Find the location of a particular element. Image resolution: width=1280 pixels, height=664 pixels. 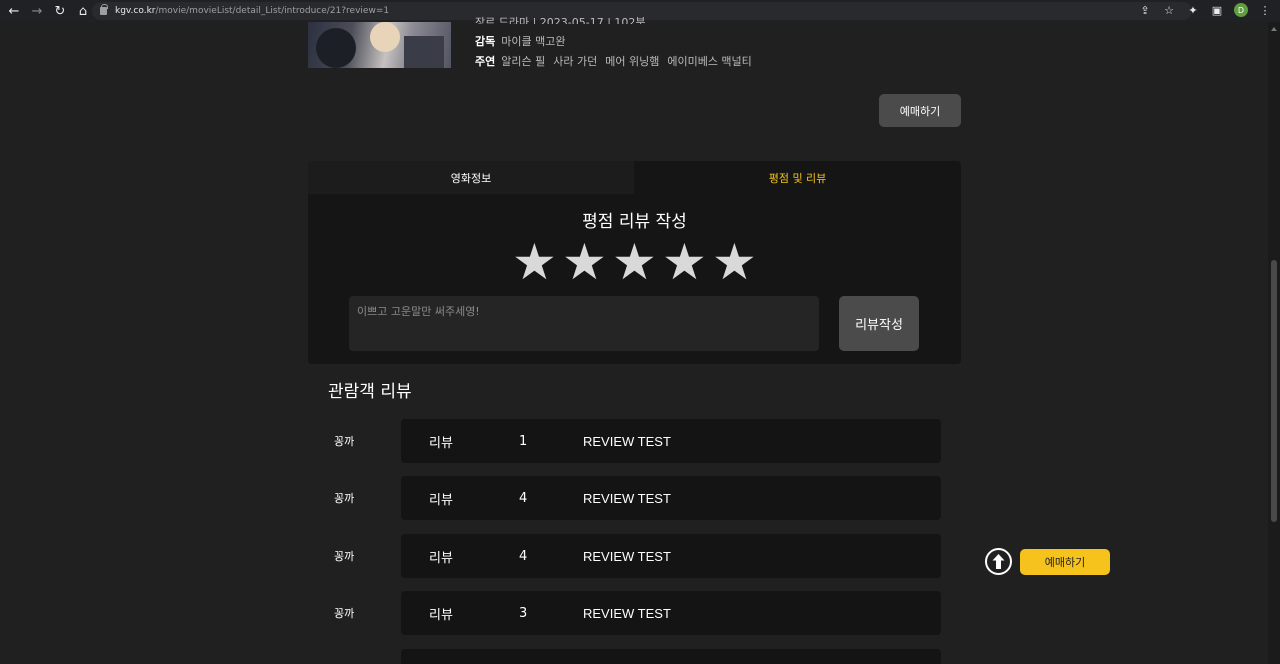

scroll-thumb is located at coordinates (1274, 391).